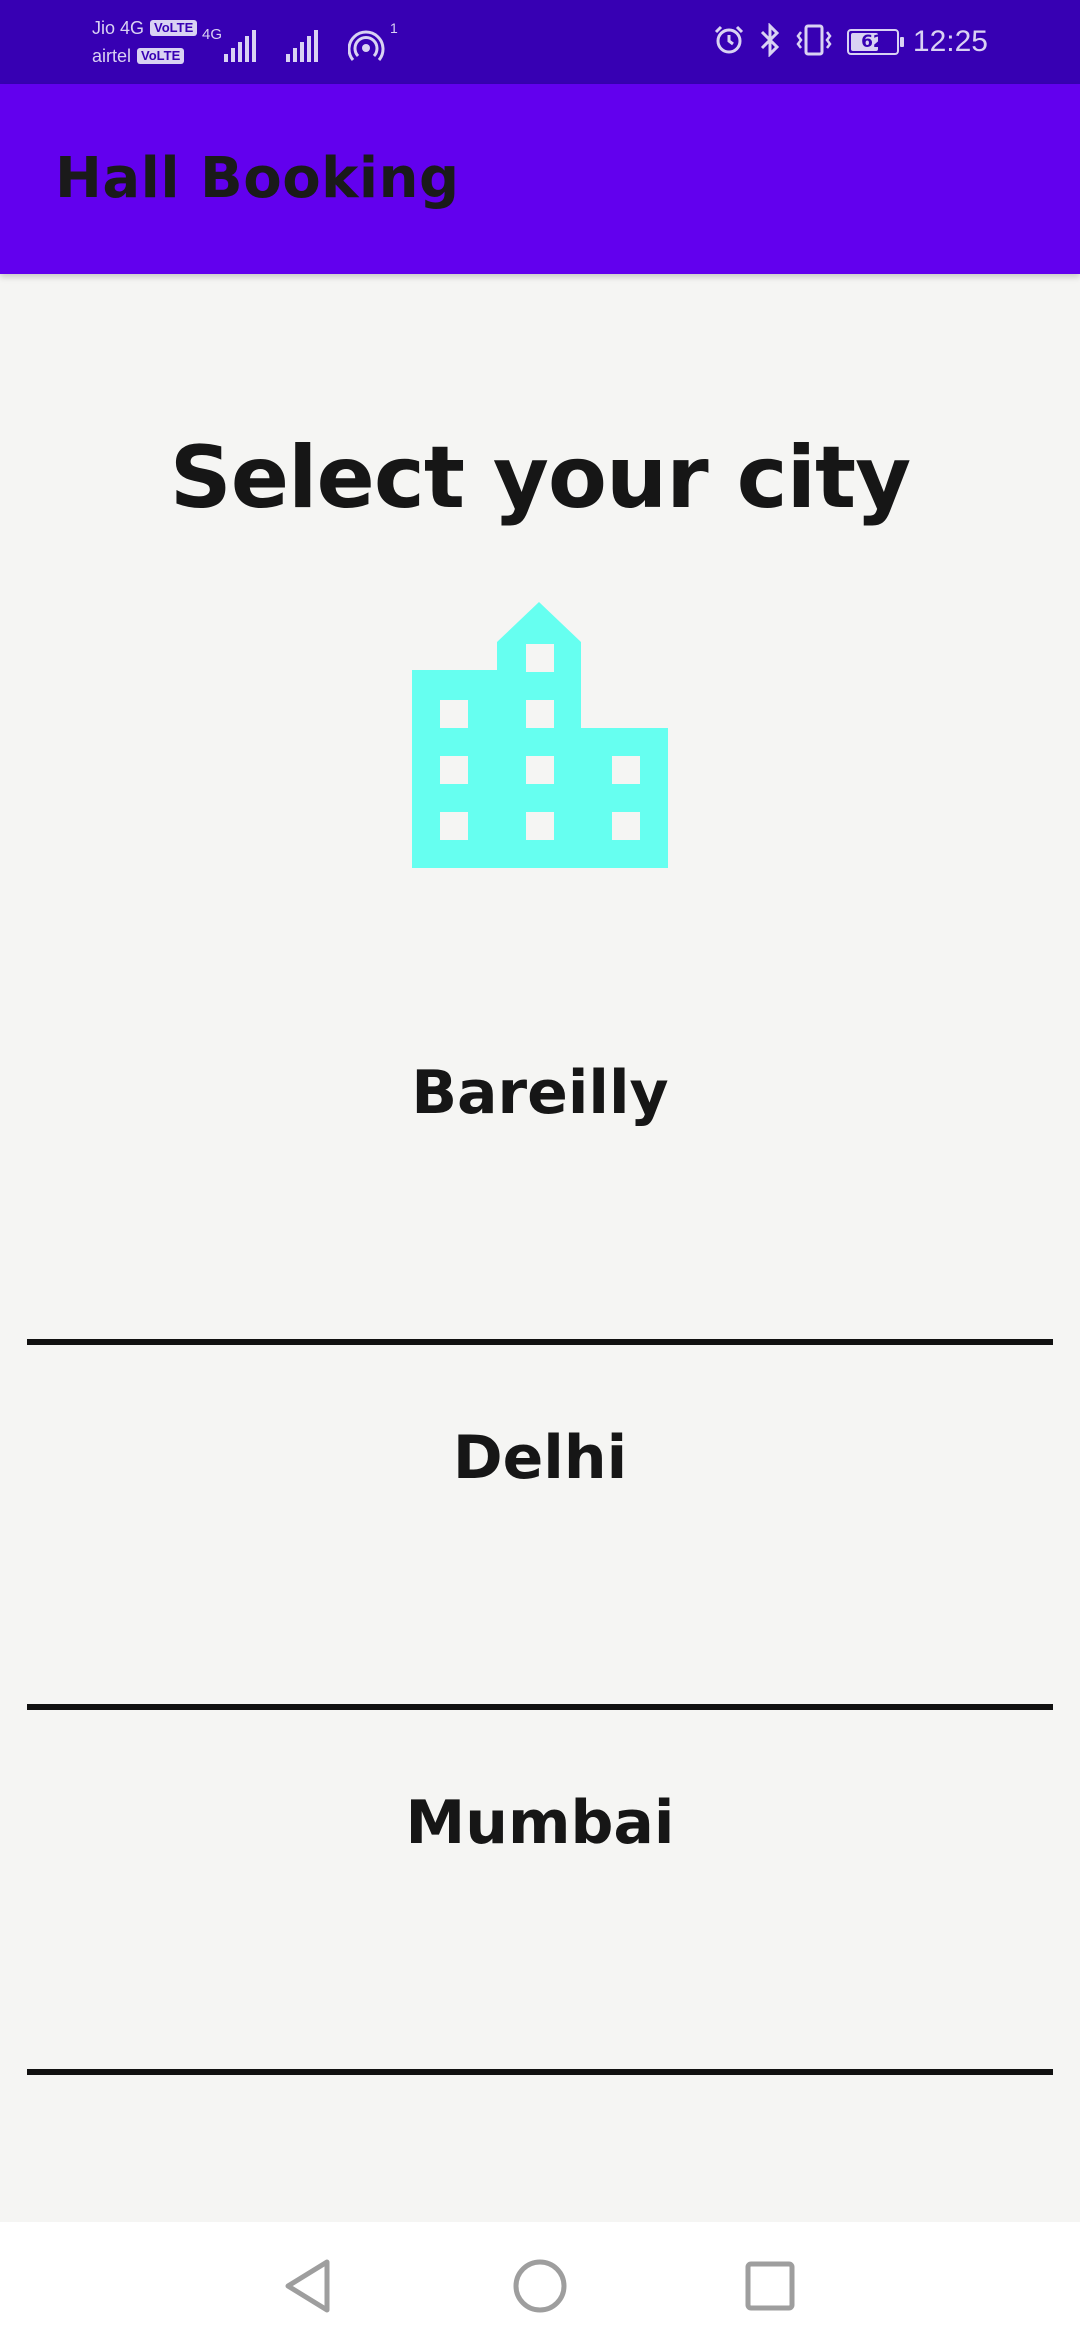  I want to click on status-bar: Jio 4G VoLTE airtel VoLTE 4G 1 62 12:25, so click(540, 42).